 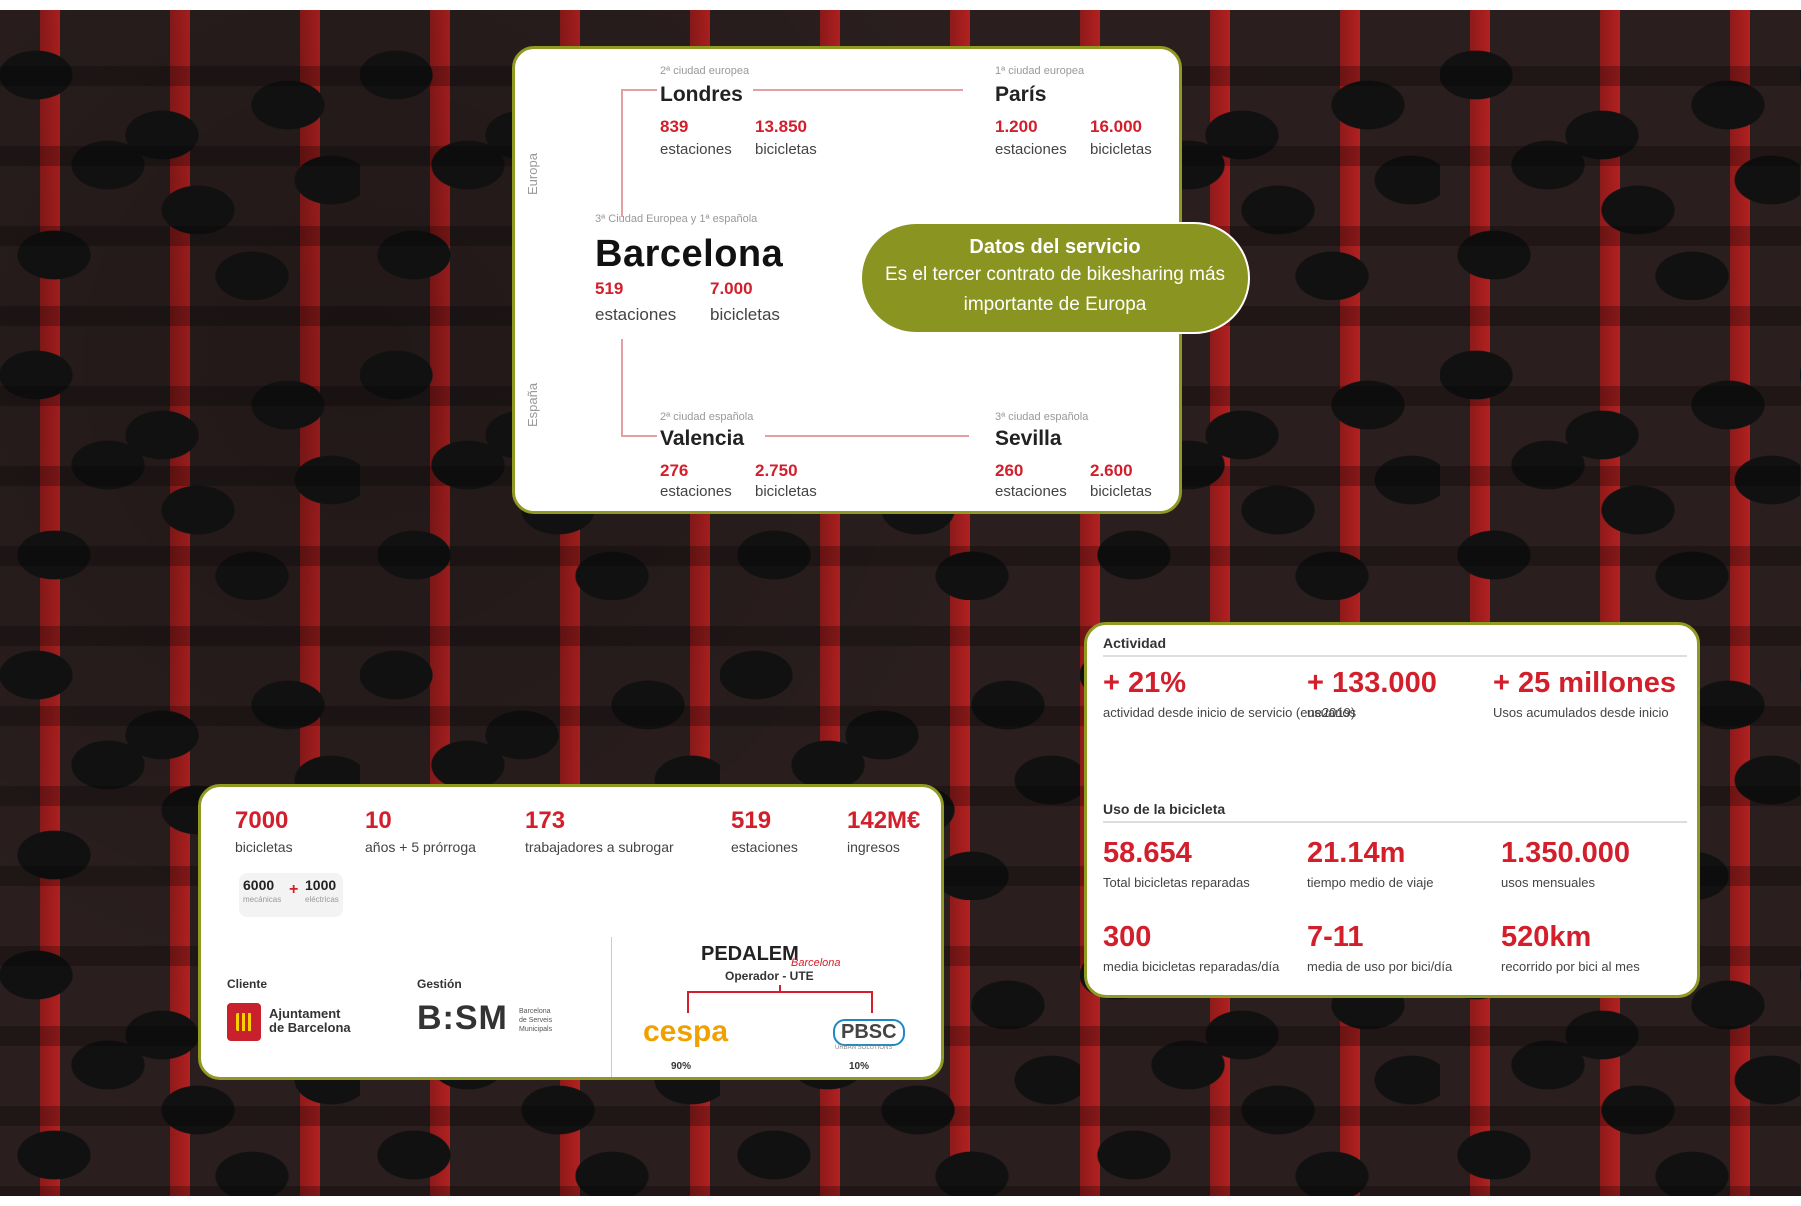 What do you see at coordinates (776, 470) in the screenshot?
I see `valencia-bikes: 2.750` at bounding box center [776, 470].